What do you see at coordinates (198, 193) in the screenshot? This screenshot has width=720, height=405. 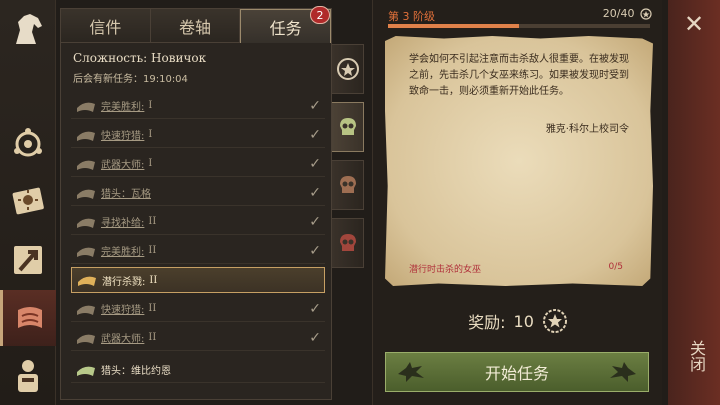 I see `quest-row: 猎头：瓦格 ✓` at bounding box center [198, 193].